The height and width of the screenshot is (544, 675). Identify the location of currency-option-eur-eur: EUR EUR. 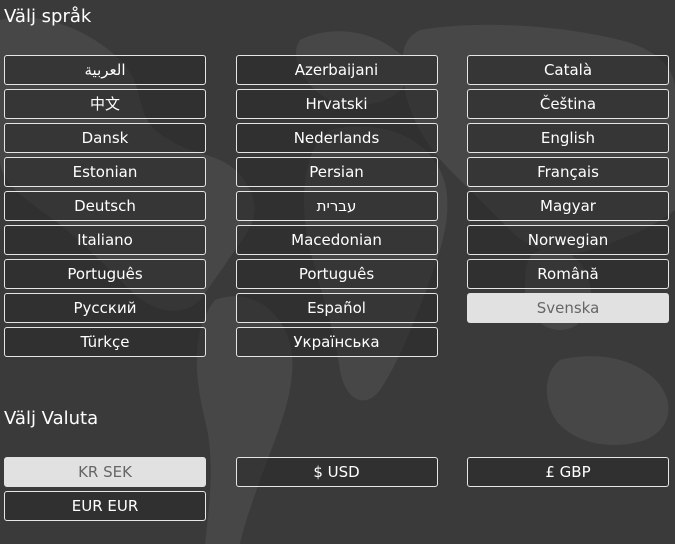
(105, 506).